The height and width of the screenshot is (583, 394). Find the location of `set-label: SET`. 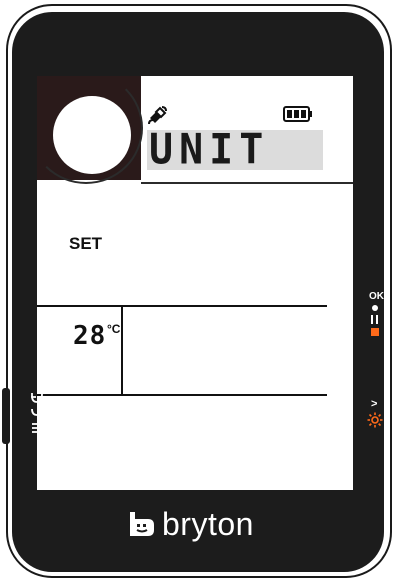

set-label: SET is located at coordinates (86, 243).